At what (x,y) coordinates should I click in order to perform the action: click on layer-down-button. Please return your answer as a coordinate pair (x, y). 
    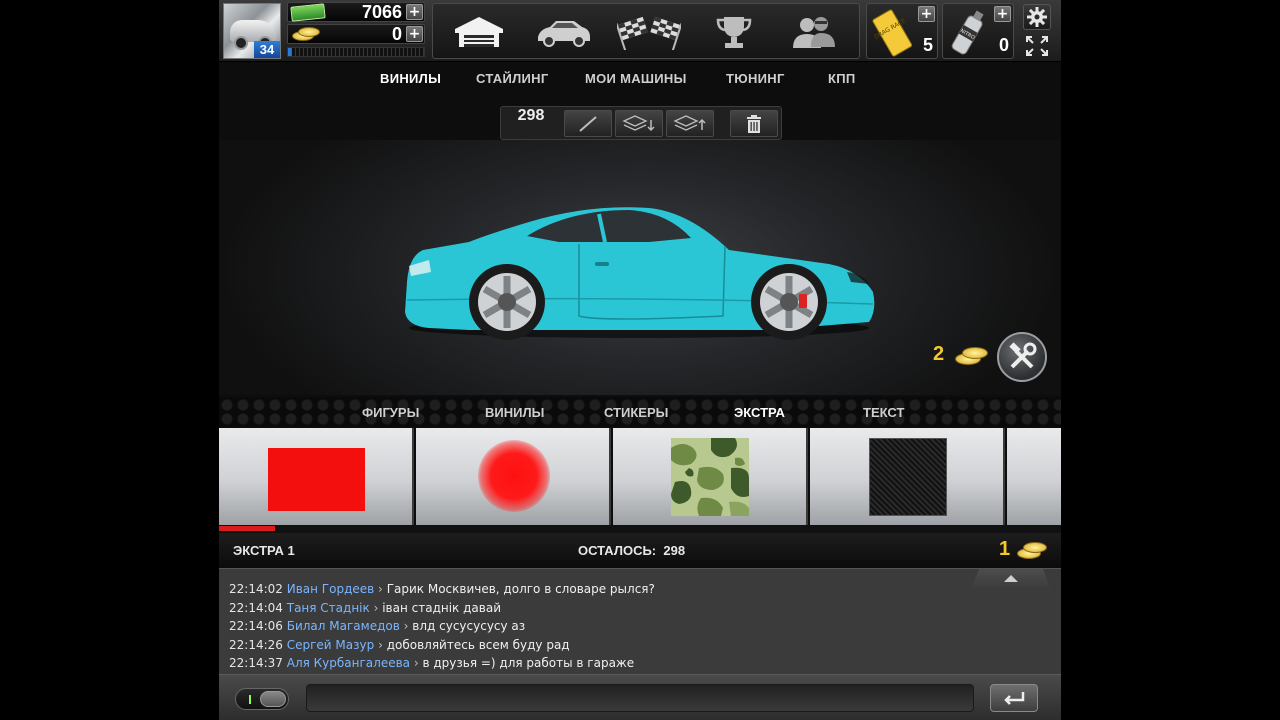
    Looking at the image, I should click on (639, 123).